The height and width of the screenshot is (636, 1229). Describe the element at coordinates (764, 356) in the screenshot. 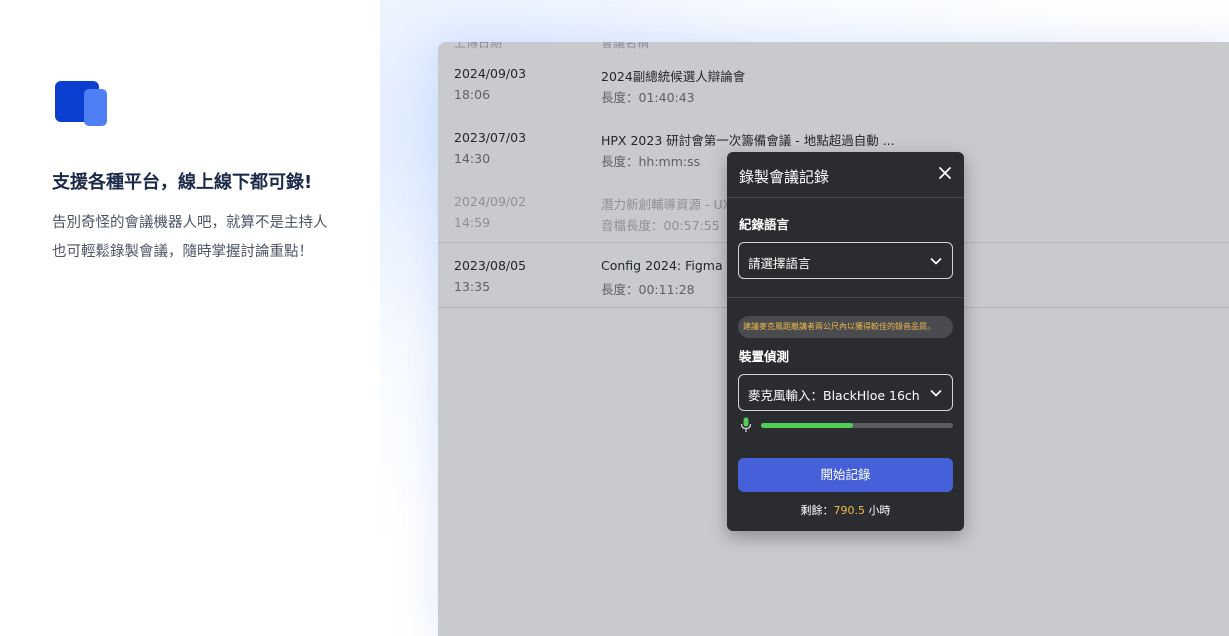

I see `device-label: 裝置偵測` at that location.